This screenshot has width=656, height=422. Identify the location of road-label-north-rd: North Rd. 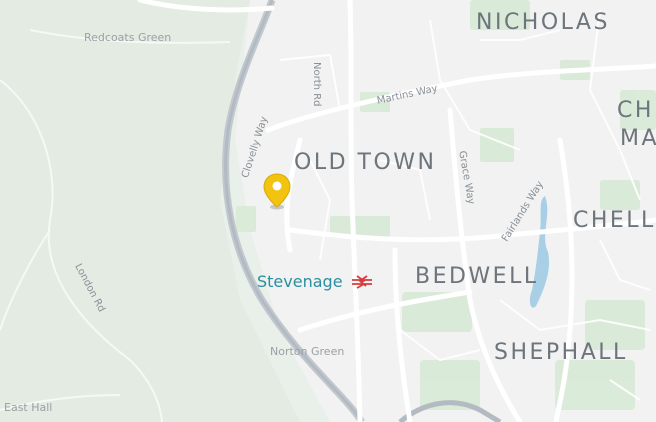
(316, 84).